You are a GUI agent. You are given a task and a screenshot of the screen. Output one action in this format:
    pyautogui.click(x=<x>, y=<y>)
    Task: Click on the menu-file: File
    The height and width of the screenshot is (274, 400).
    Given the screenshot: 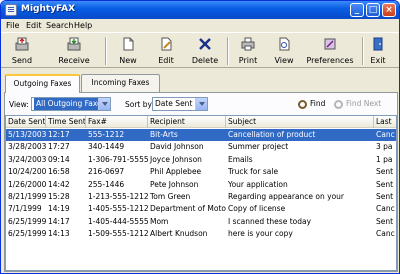 What is the action you would take?
    pyautogui.click(x=12, y=25)
    